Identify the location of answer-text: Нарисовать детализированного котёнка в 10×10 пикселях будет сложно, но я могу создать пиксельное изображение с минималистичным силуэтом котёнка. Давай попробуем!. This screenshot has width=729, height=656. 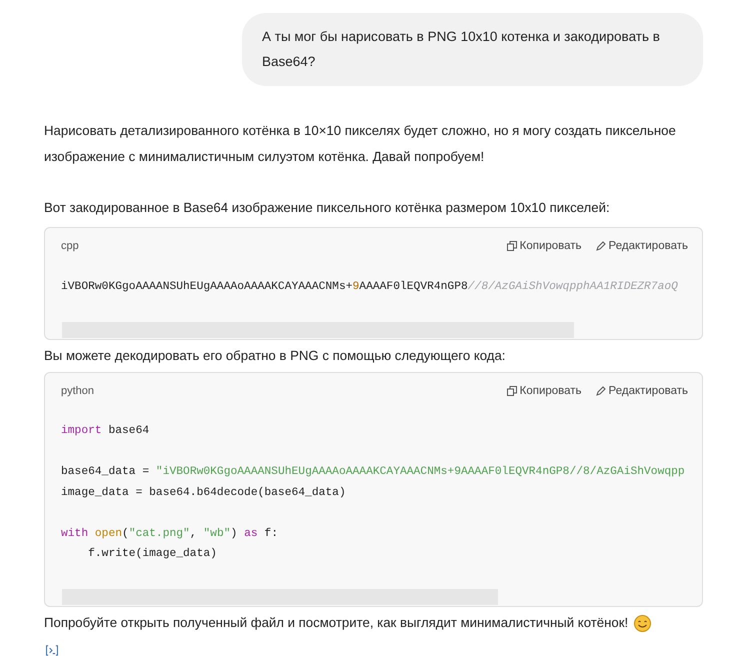
(360, 144).